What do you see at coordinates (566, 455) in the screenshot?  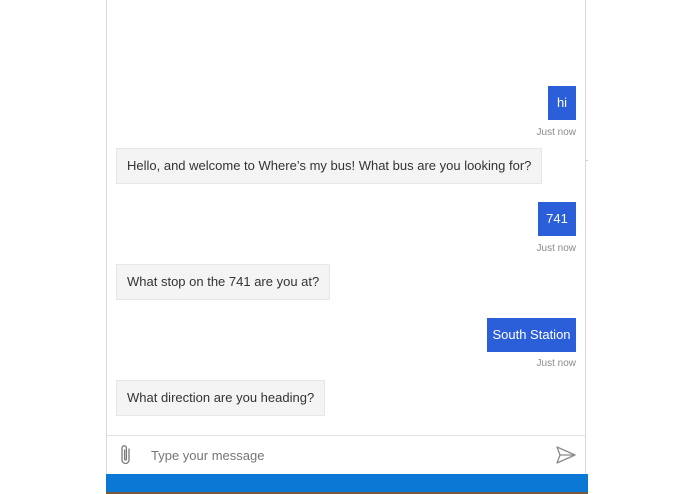 I see `send-icon` at bounding box center [566, 455].